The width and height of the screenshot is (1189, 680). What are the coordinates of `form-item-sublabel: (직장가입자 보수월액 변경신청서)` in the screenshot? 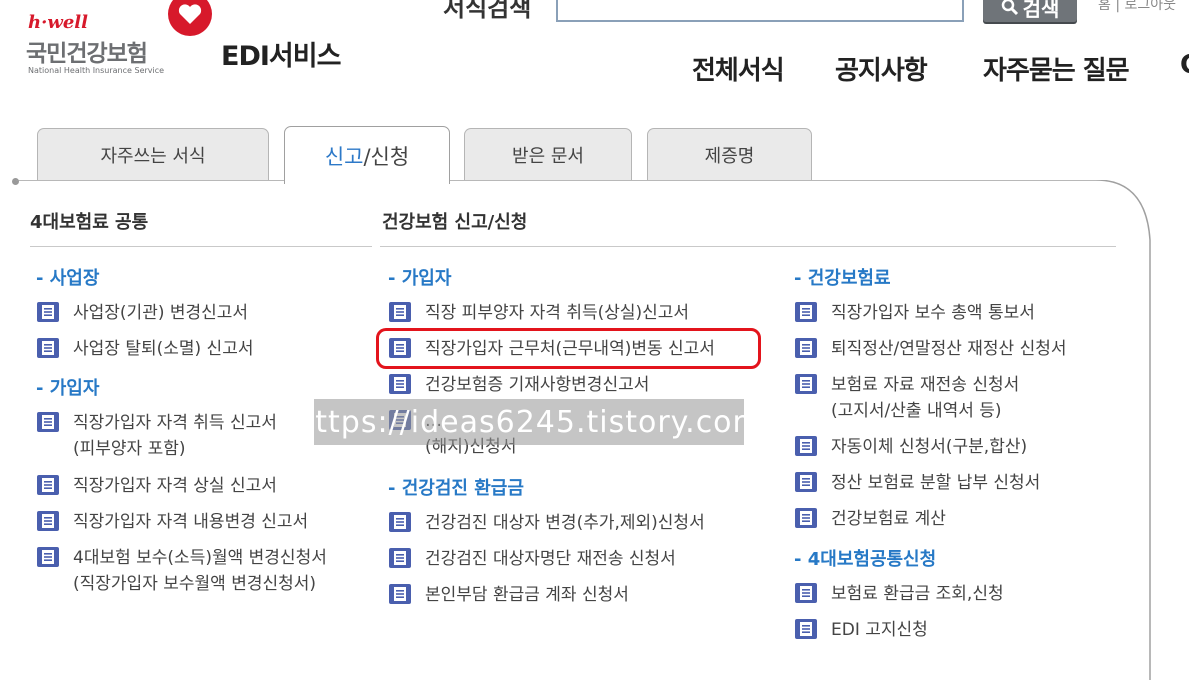 It's located at (195, 584).